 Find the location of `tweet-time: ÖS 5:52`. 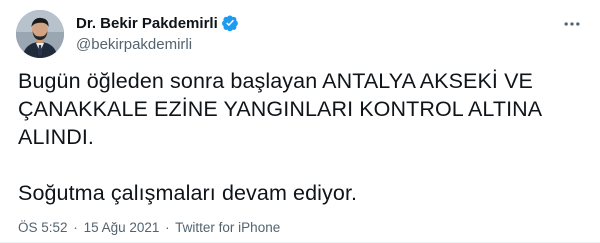

tweet-time: ÖS 5:52 is located at coordinates (43, 227).